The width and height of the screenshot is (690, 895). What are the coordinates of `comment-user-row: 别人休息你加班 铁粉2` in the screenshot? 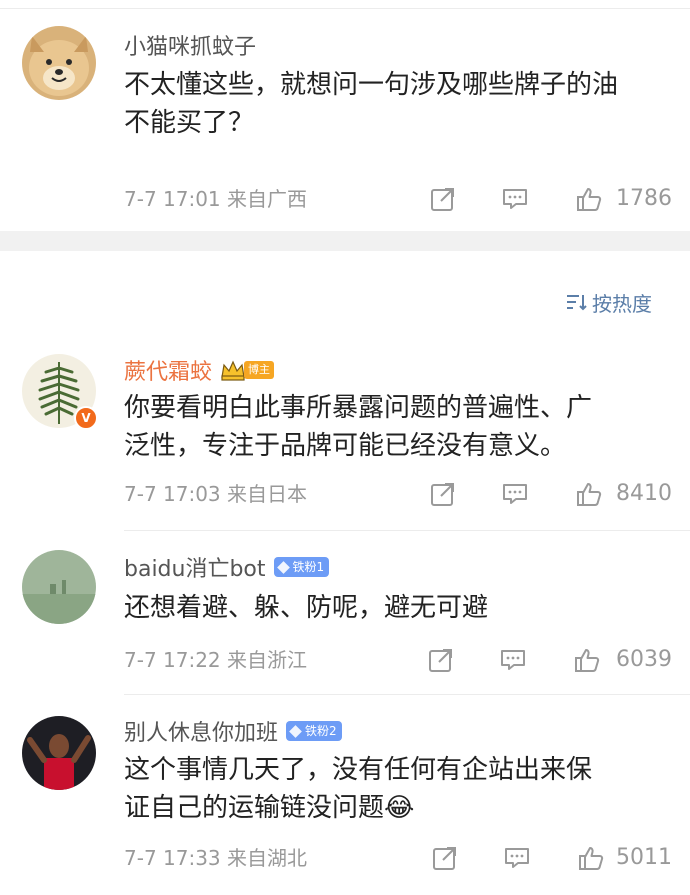 It's located at (233, 731).